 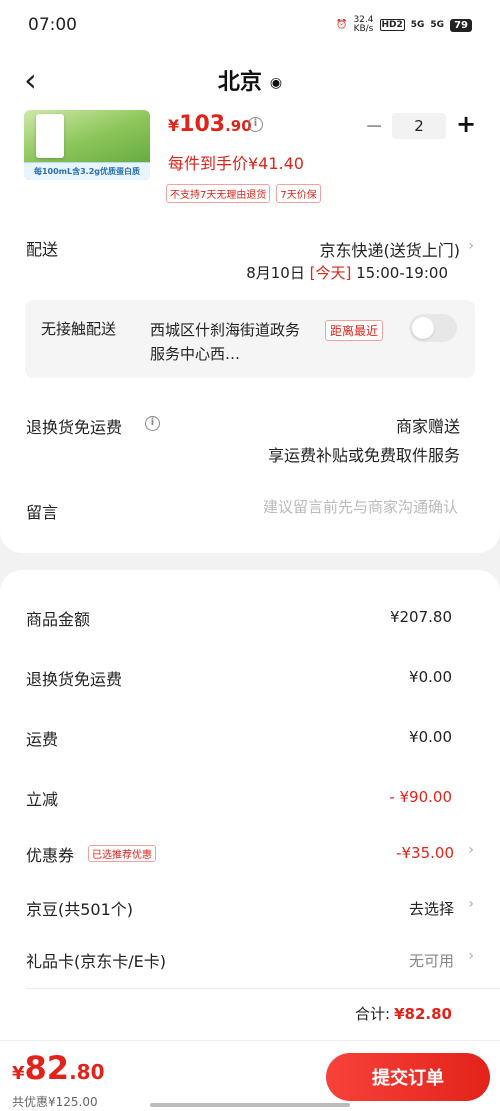 I want to click on saved-text: 共优惠¥125.00, so click(x=55, y=1102).